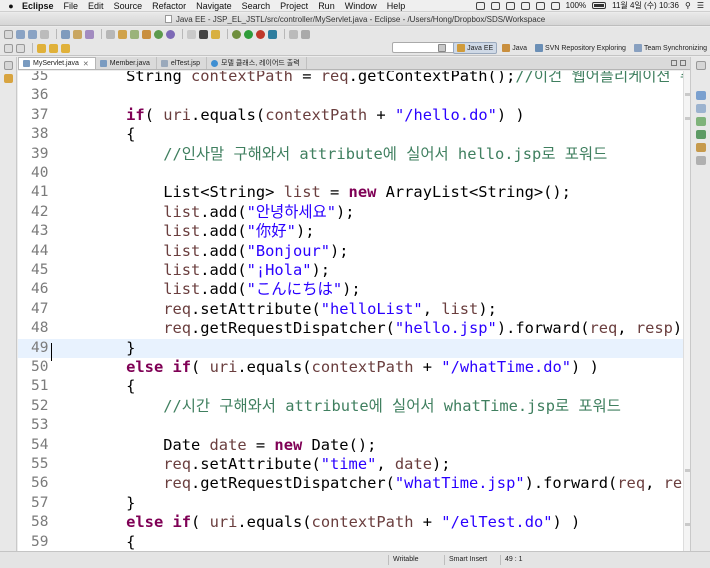 This screenshot has width=710, height=568. What do you see at coordinates (57, 63) in the screenshot?
I see `tab-myservlet-java: MyServlet.java ✕` at bounding box center [57, 63].